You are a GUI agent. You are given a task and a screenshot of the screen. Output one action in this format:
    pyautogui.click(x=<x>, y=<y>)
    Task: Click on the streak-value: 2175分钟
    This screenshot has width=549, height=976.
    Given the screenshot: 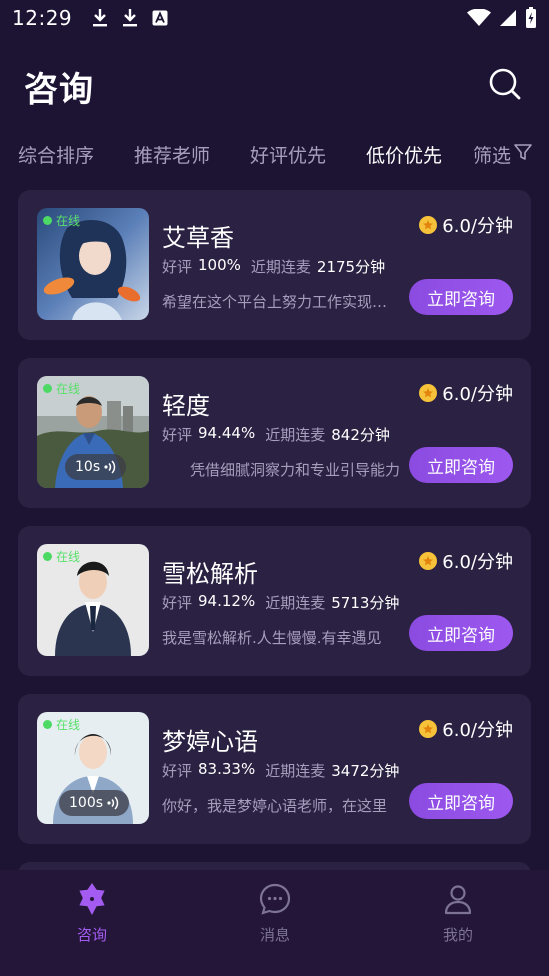 What is the action you would take?
    pyautogui.click(x=351, y=267)
    